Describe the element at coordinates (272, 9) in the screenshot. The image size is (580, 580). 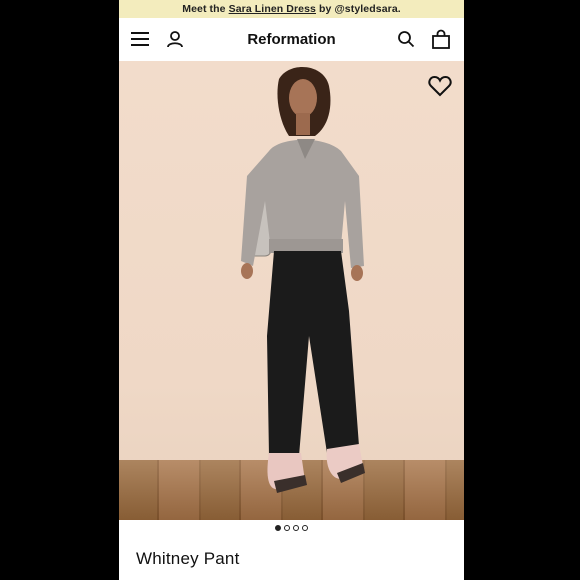
I see `promo-link: Sara Linen Dress` at that location.